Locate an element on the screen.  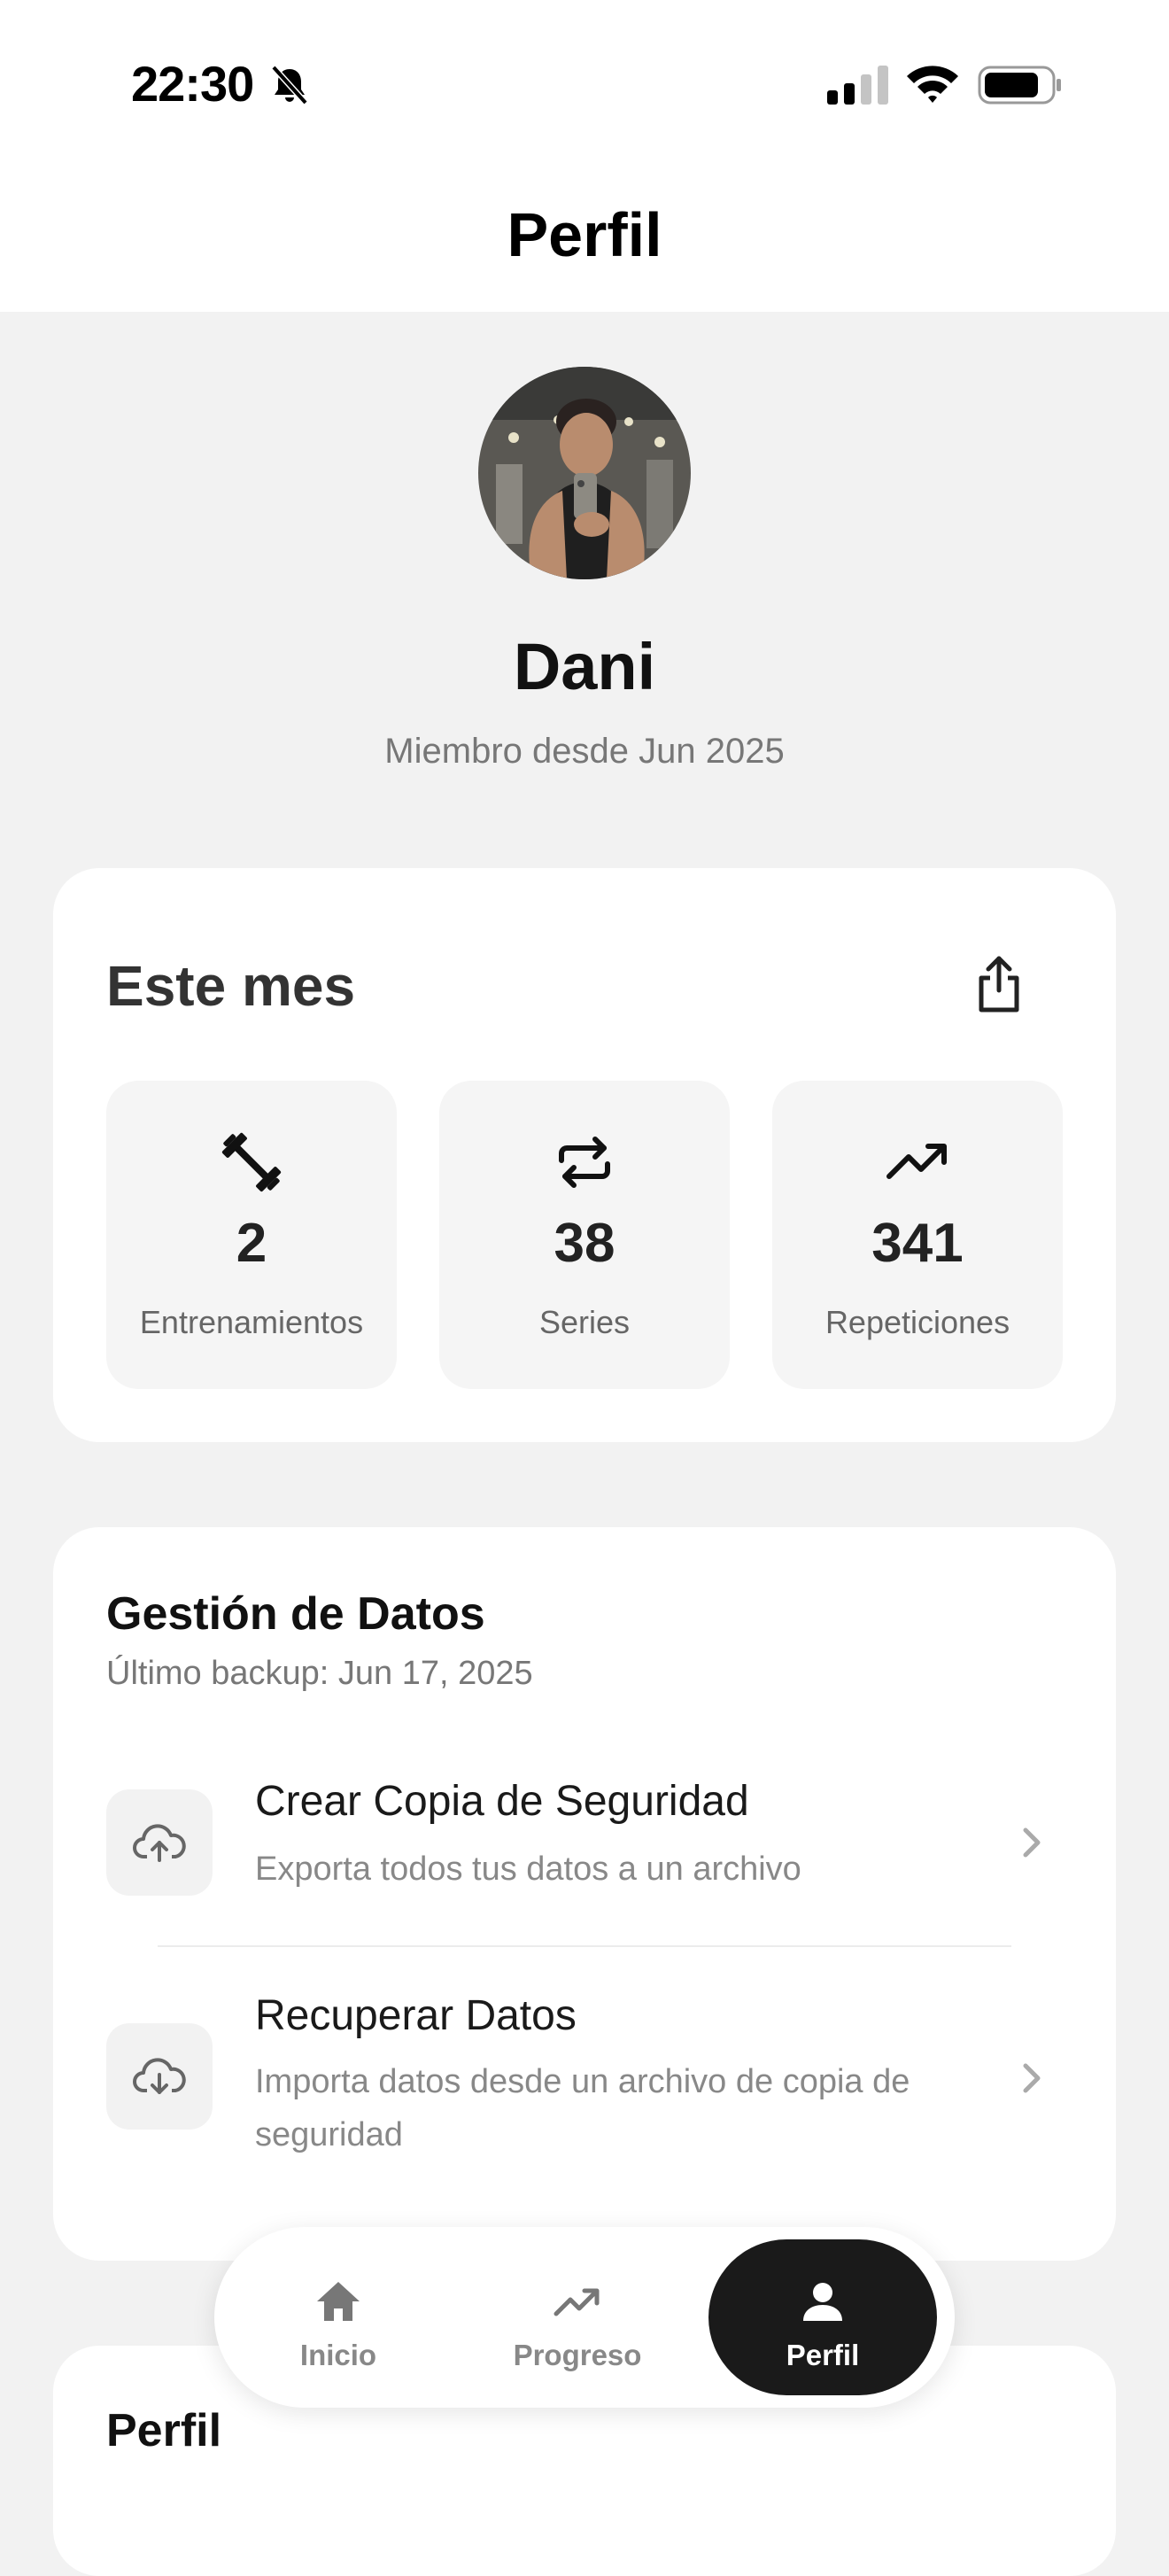
cloud-upload-icon is located at coordinates (159, 1843).